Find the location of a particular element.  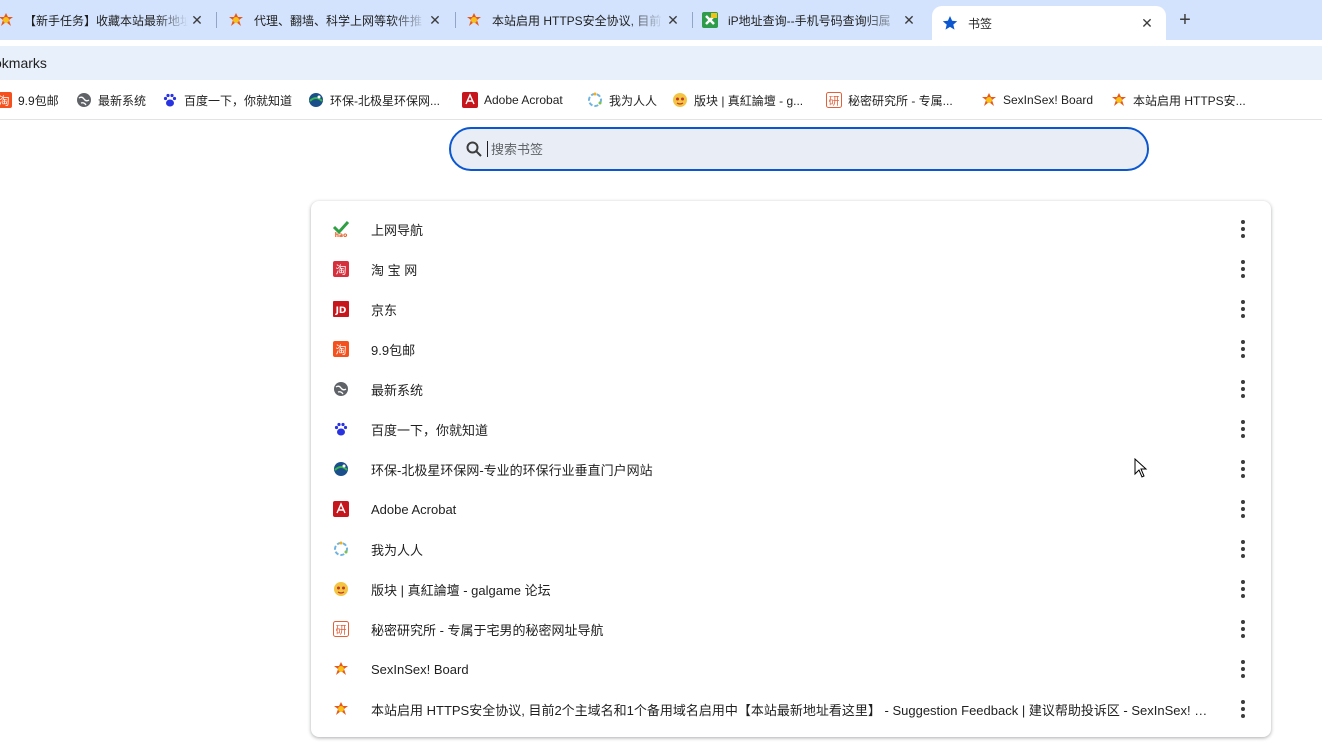

toolbar: okmarks is located at coordinates (661, 63).